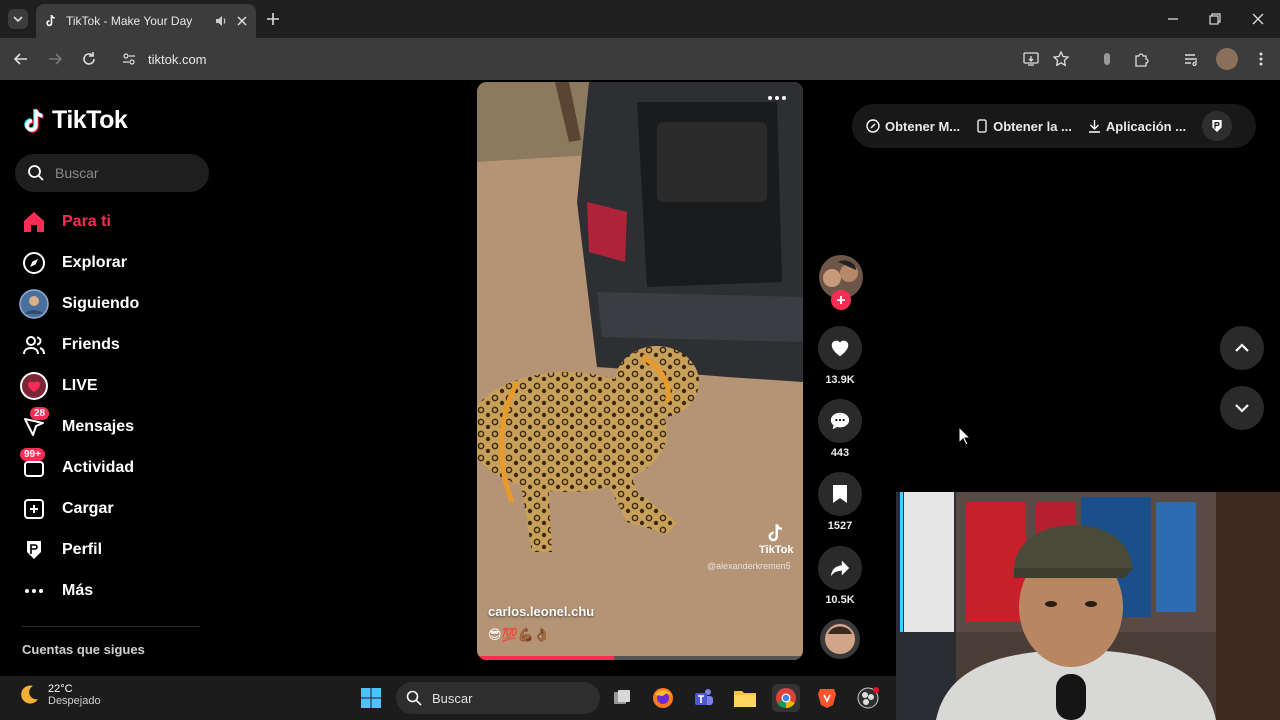 This screenshot has width=1280, height=720. I want to click on tiktok-watermark: TikTok, so click(776, 539).